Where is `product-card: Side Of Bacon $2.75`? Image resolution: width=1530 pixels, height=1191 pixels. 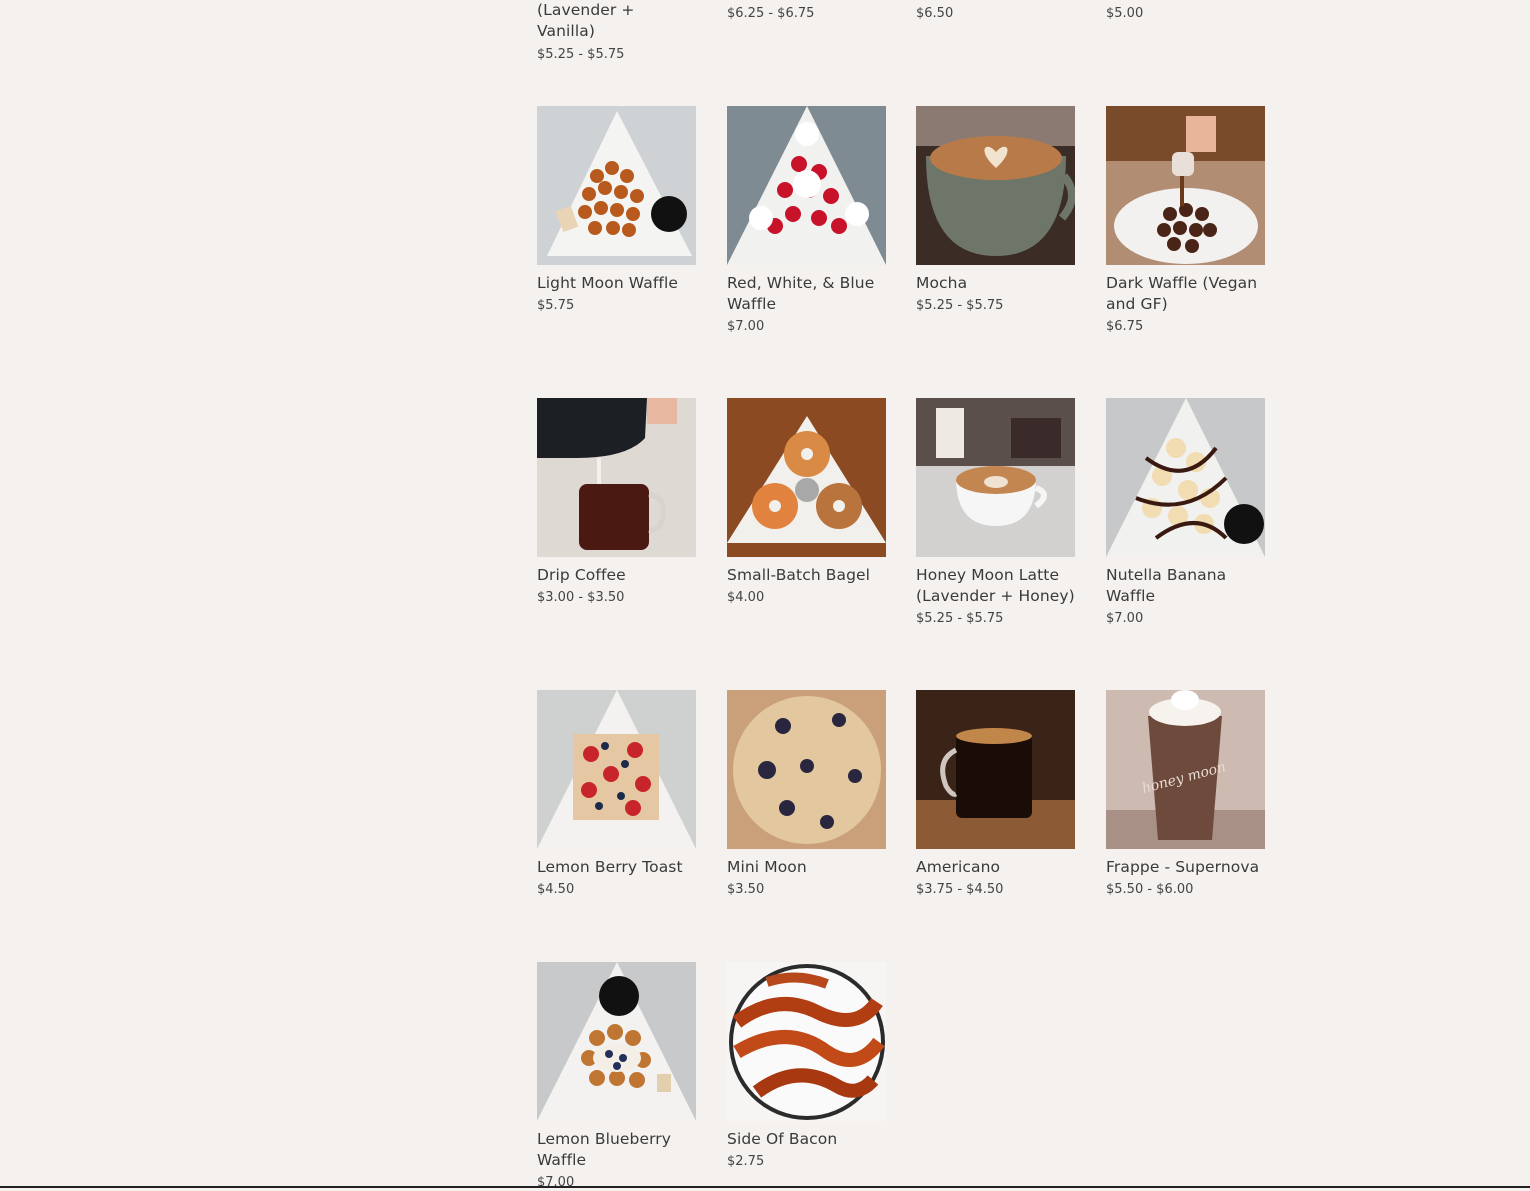
product-card: Side Of Bacon $2.75 is located at coordinates (806, 1066).